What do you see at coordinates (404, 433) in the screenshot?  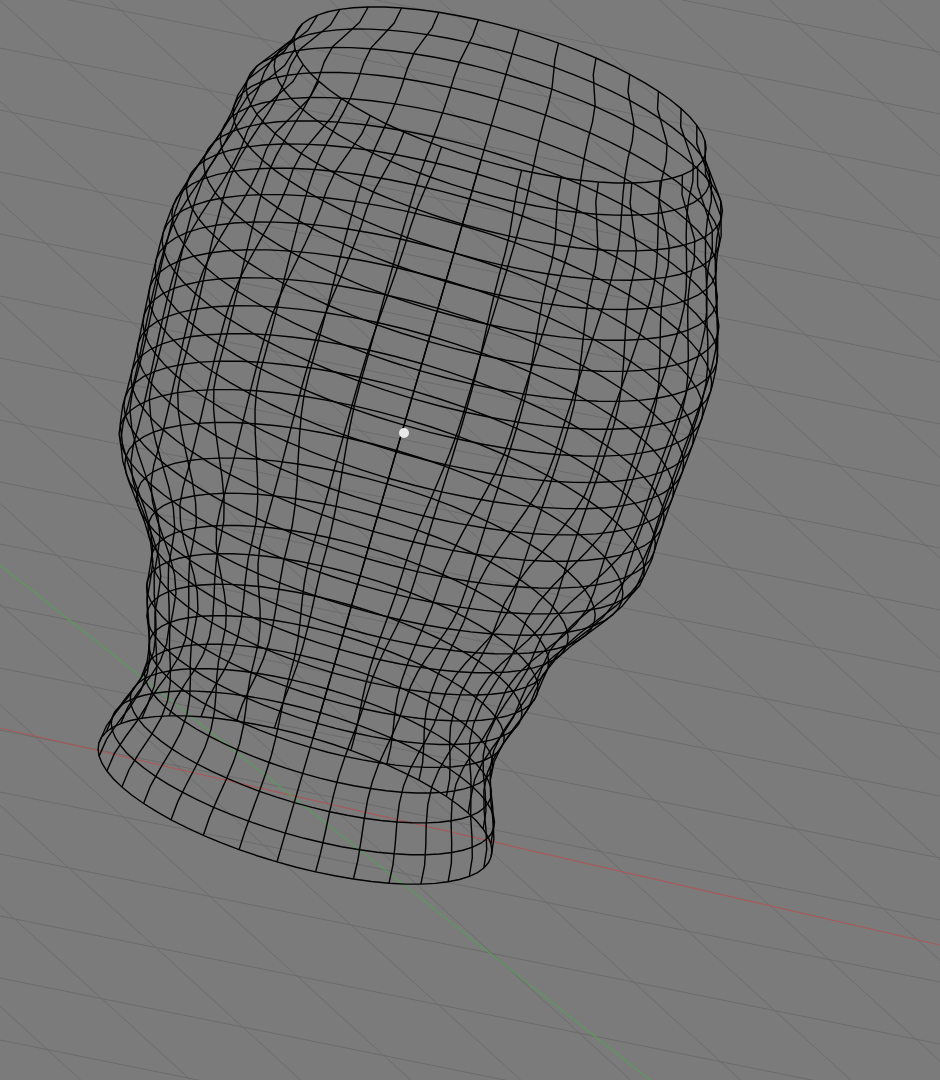 I see `object-origin-icon` at bounding box center [404, 433].